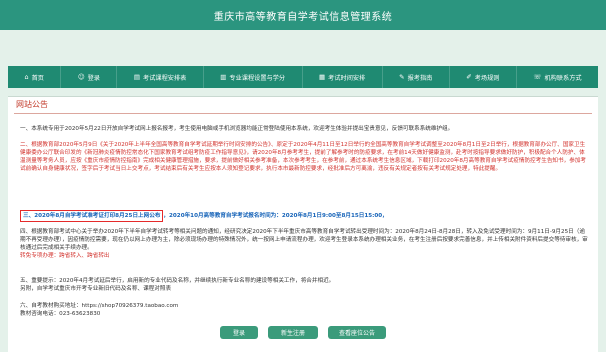 This screenshot has height=352, width=606. I want to click on nav-contact: ☏ 机构联系方式, so click(557, 77).